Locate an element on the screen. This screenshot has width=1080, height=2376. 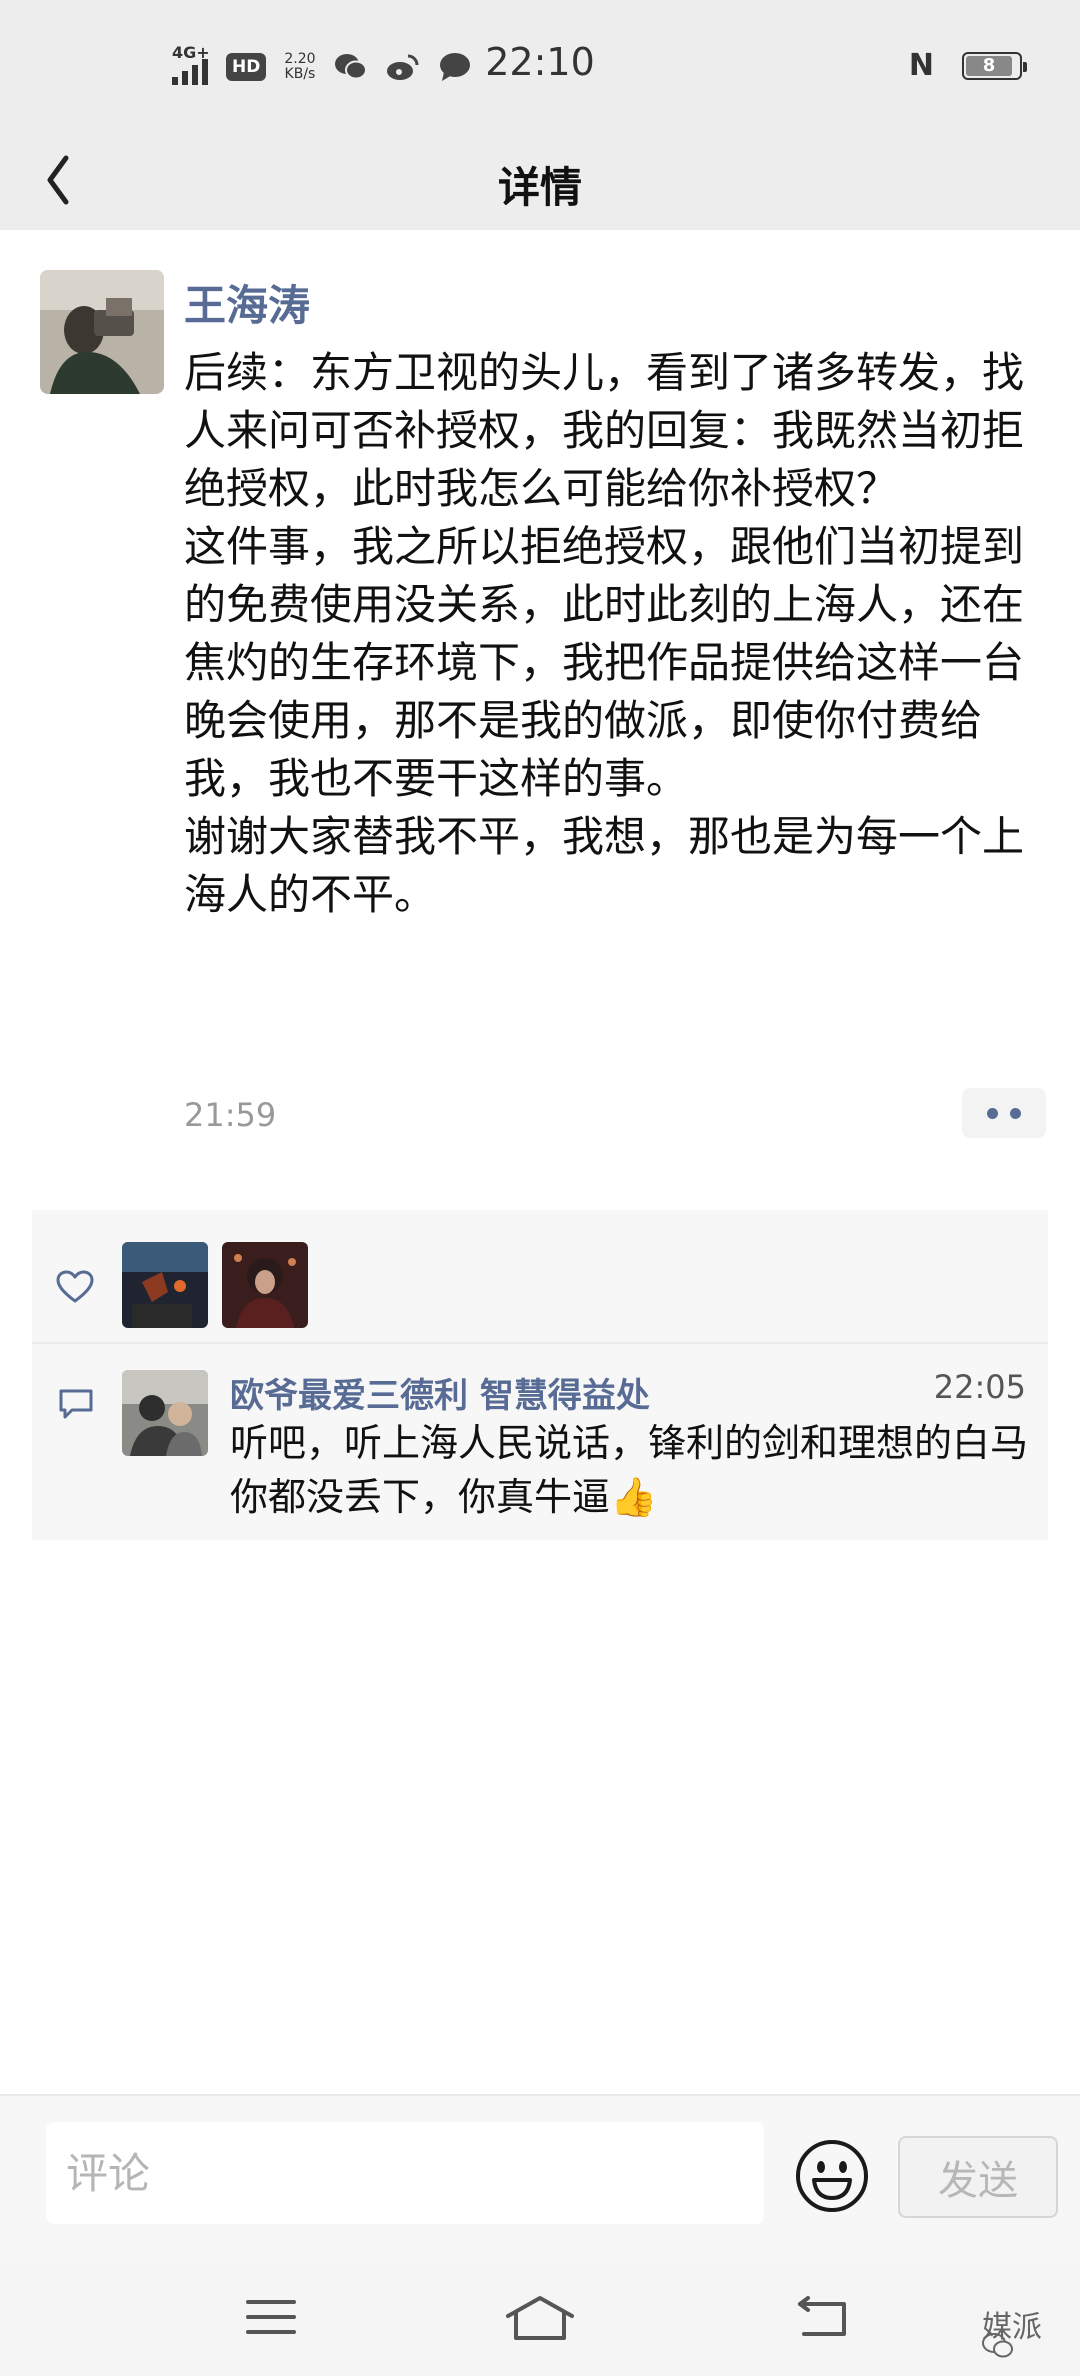
nfc-icon: N is located at coordinates (921, 65).